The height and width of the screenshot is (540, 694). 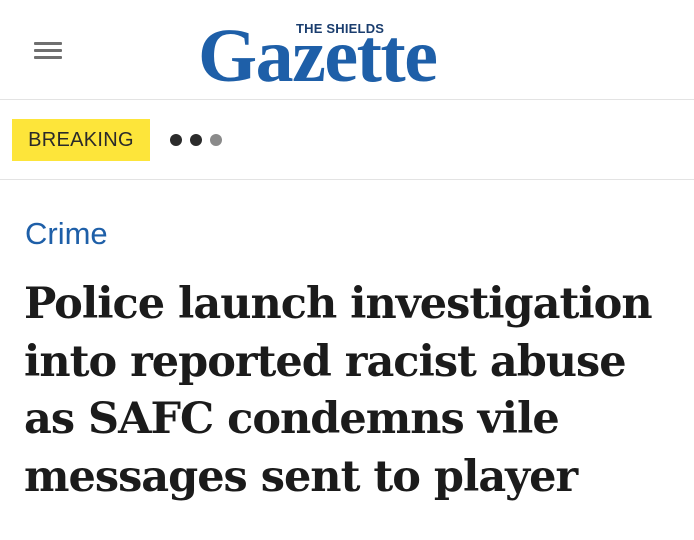 What do you see at coordinates (48, 51) in the screenshot?
I see `menu-button` at bounding box center [48, 51].